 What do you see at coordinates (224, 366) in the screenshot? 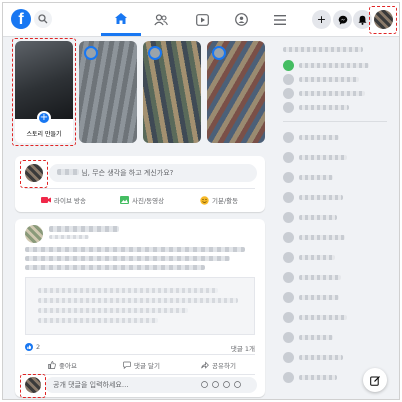
I see `share-label: 공유하기` at bounding box center [224, 366].